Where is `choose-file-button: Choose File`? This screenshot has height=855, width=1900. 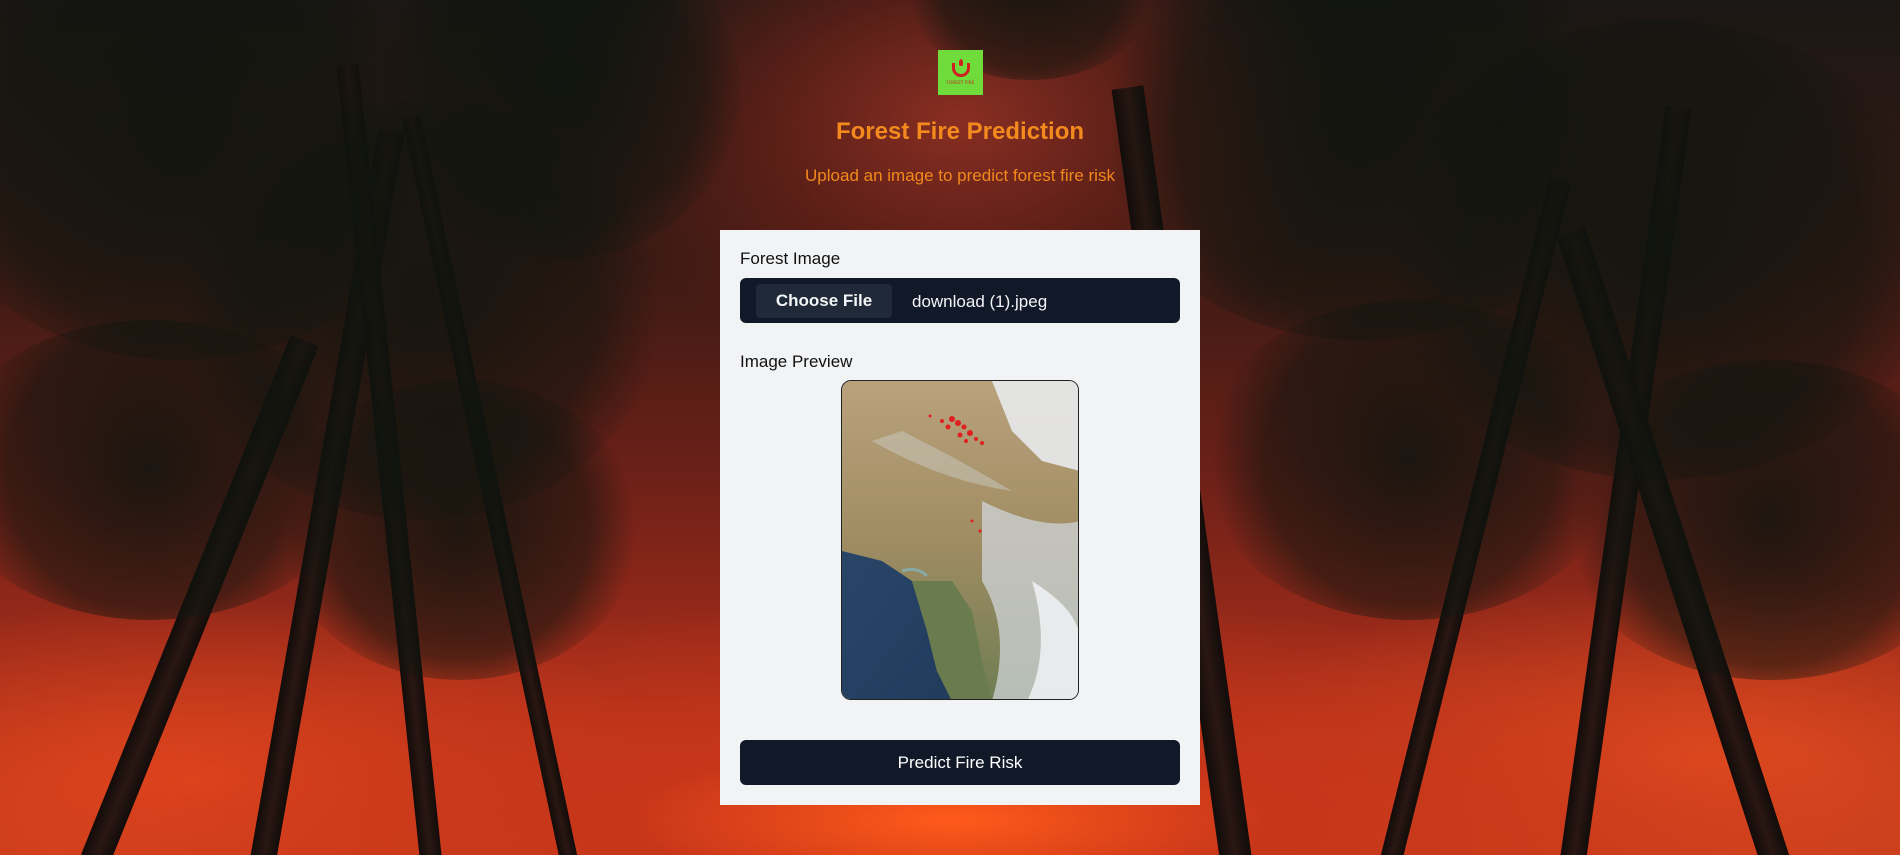 choose-file-button: Choose File is located at coordinates (824, 301).